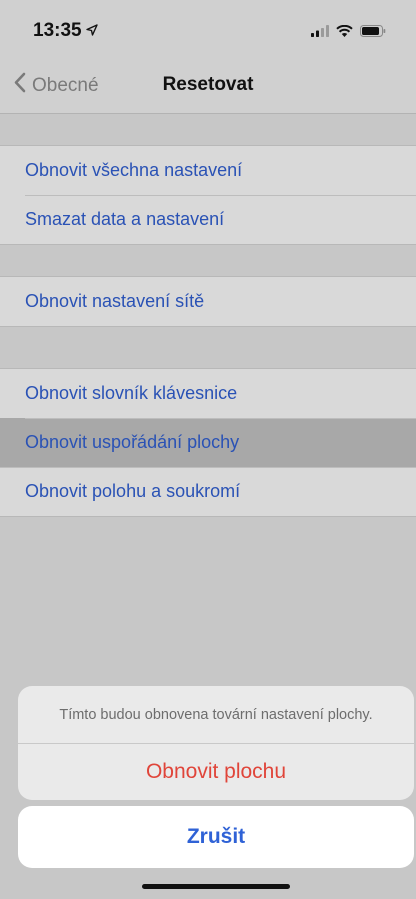 The image size is (416, 899). Describe the element at coordinates (91, 31) in the screenshot. I see `location-arrow-icon` at that location.